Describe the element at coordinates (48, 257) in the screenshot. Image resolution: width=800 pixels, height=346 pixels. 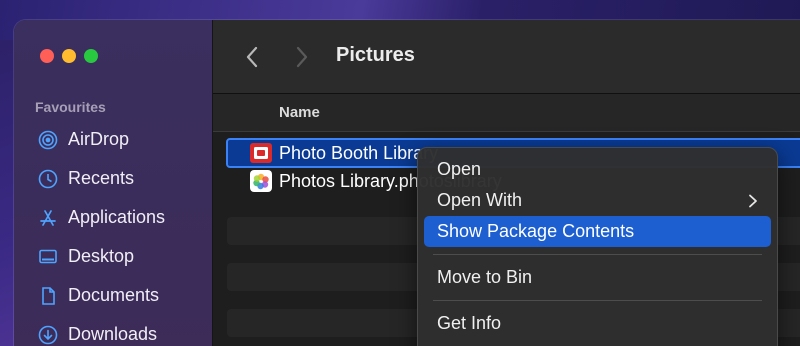
I see `desktop-icon` at that location.